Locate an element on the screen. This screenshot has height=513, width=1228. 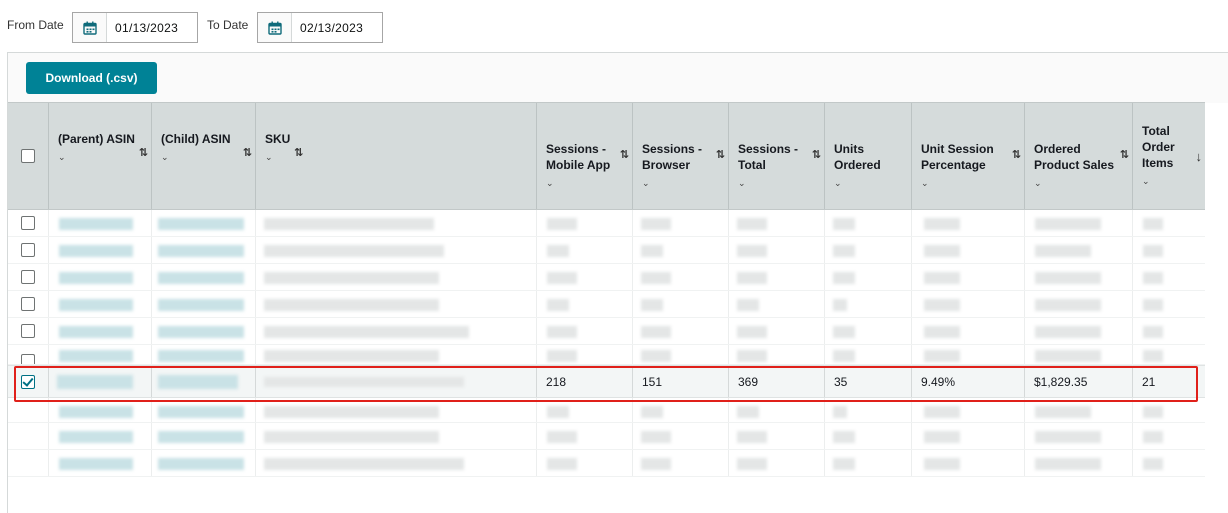
row-checkbox-checked is located at coordinates (28, 381).